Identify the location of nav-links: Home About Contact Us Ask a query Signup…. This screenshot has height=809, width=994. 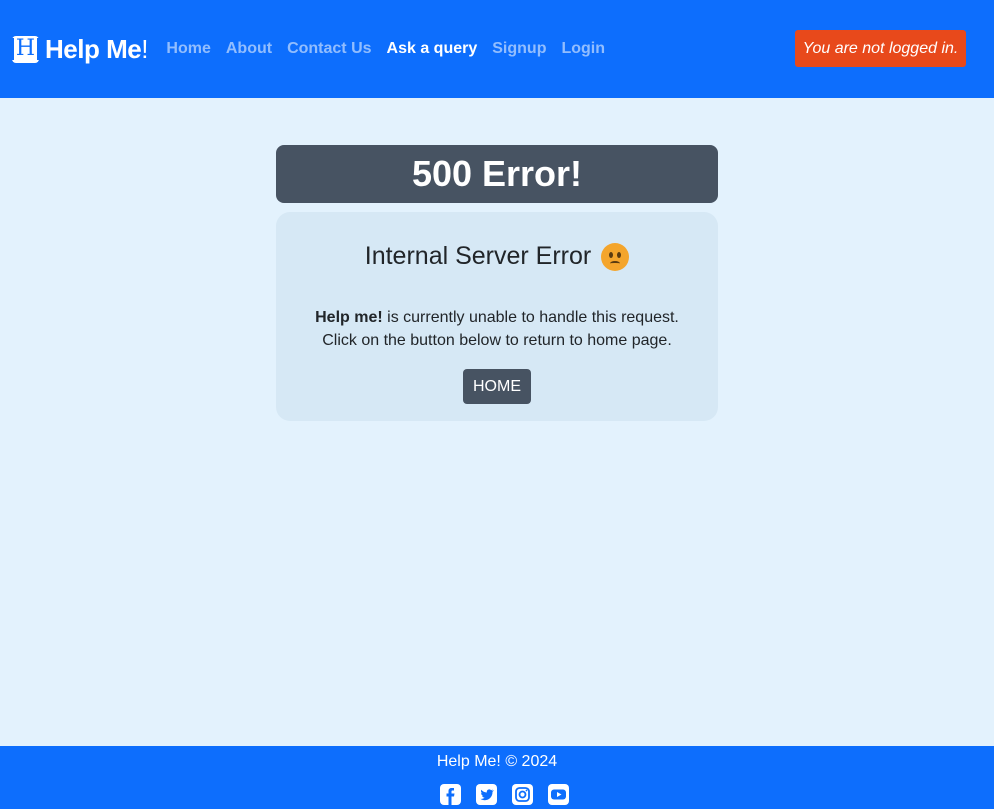
(393, 49).